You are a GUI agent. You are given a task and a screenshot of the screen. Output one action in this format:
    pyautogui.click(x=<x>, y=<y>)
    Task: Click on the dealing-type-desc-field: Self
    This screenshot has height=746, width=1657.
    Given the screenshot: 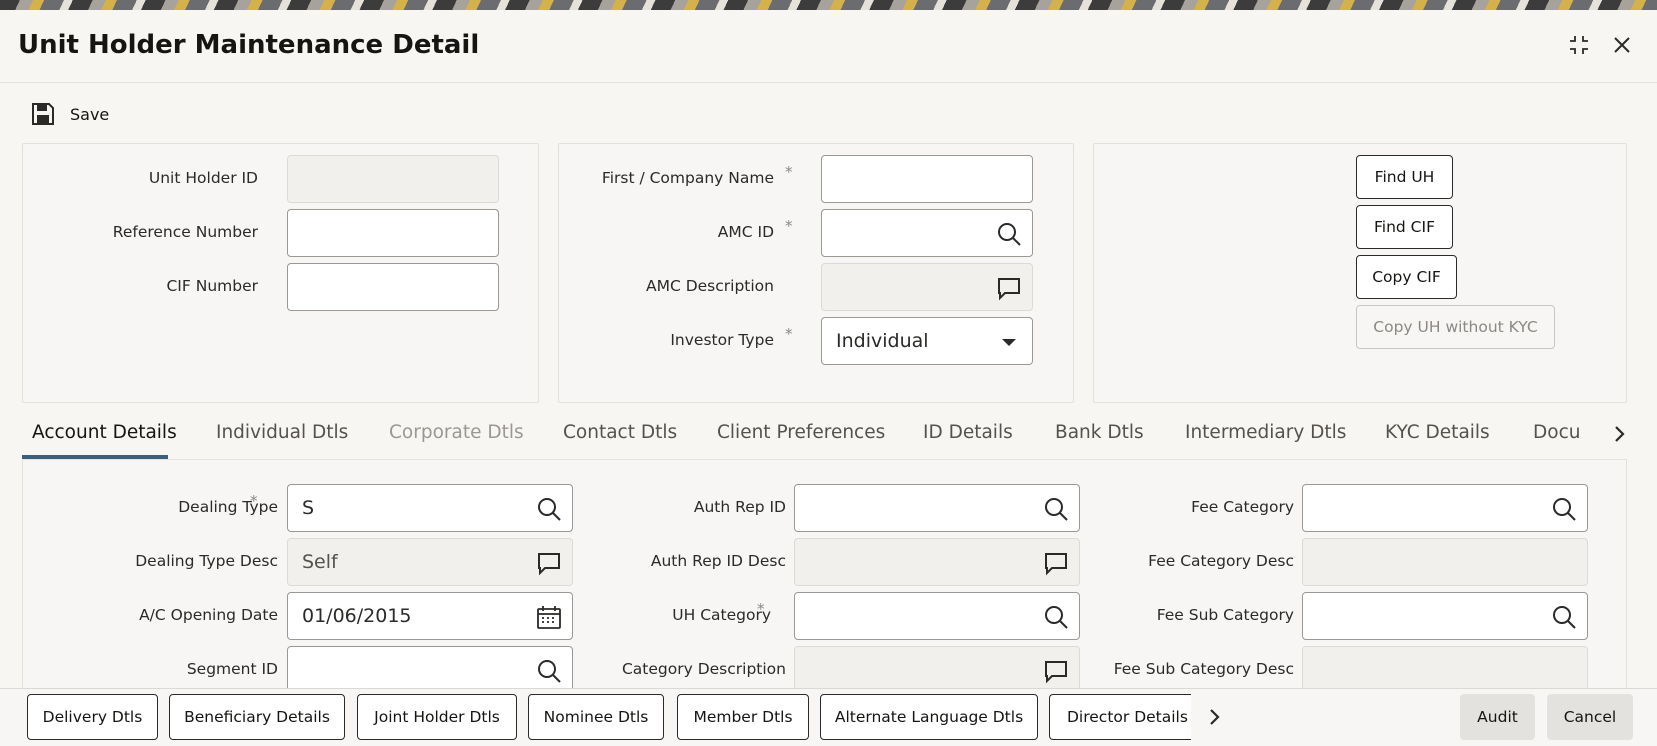 What is the action you would take?
    pyautogui.click(x=430, y=562)
    